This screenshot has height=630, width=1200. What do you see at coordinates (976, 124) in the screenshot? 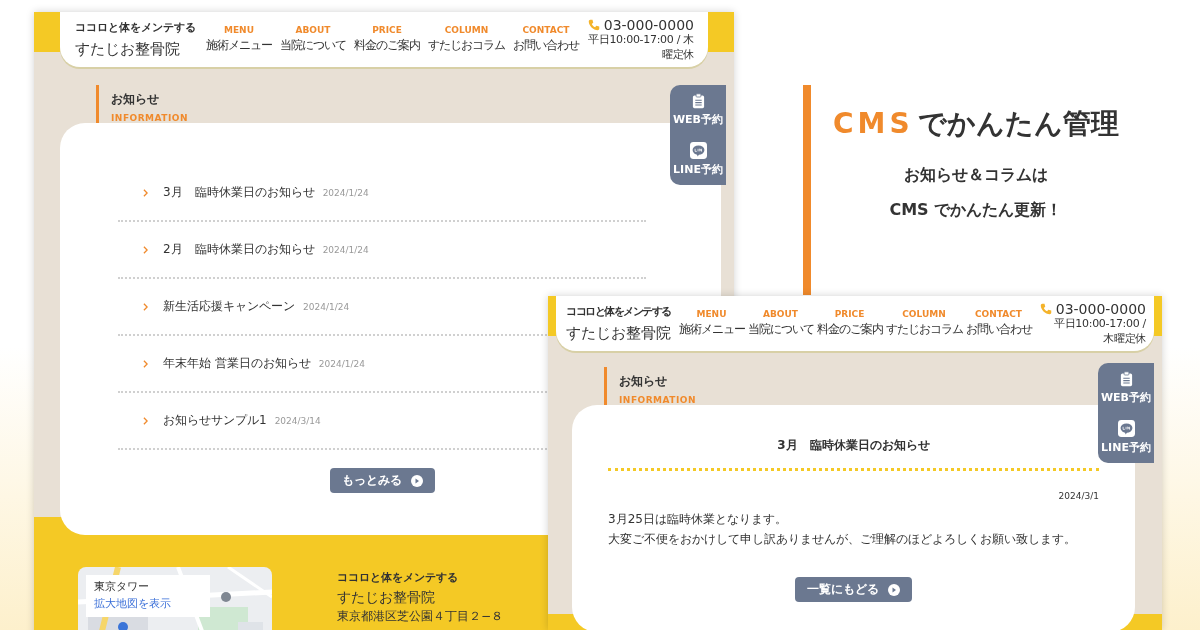
I see `promo-heading: CMS でかんたん管理` at bounding box center [976, 124].